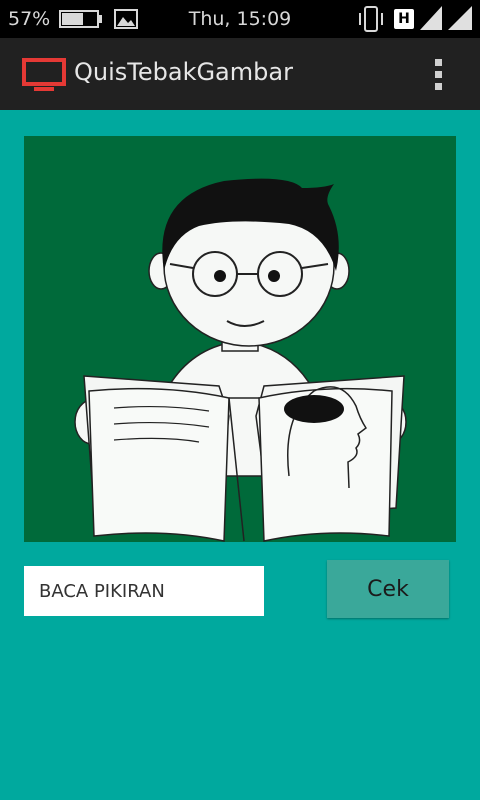 The image size is (480, 800). Describe the element at coordinates (44, 74) in the screenshot. I see `tv-app-icon` at that location.